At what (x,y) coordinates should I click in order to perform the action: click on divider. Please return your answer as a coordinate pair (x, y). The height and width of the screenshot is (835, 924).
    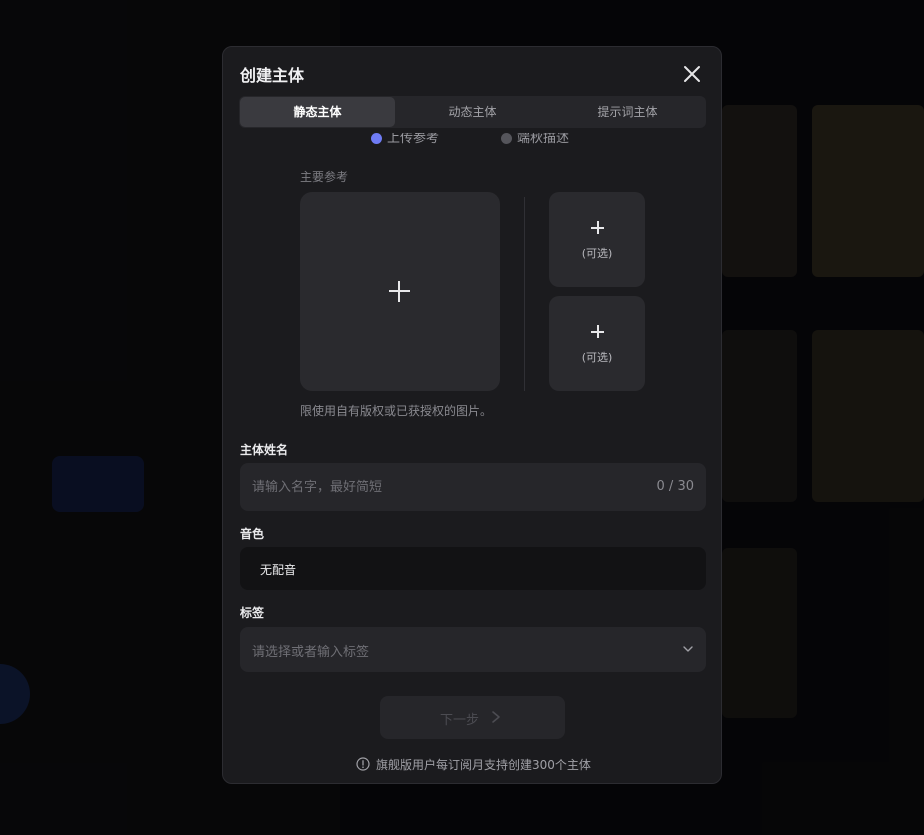
    Looking at the image, I should click on (524, 294).